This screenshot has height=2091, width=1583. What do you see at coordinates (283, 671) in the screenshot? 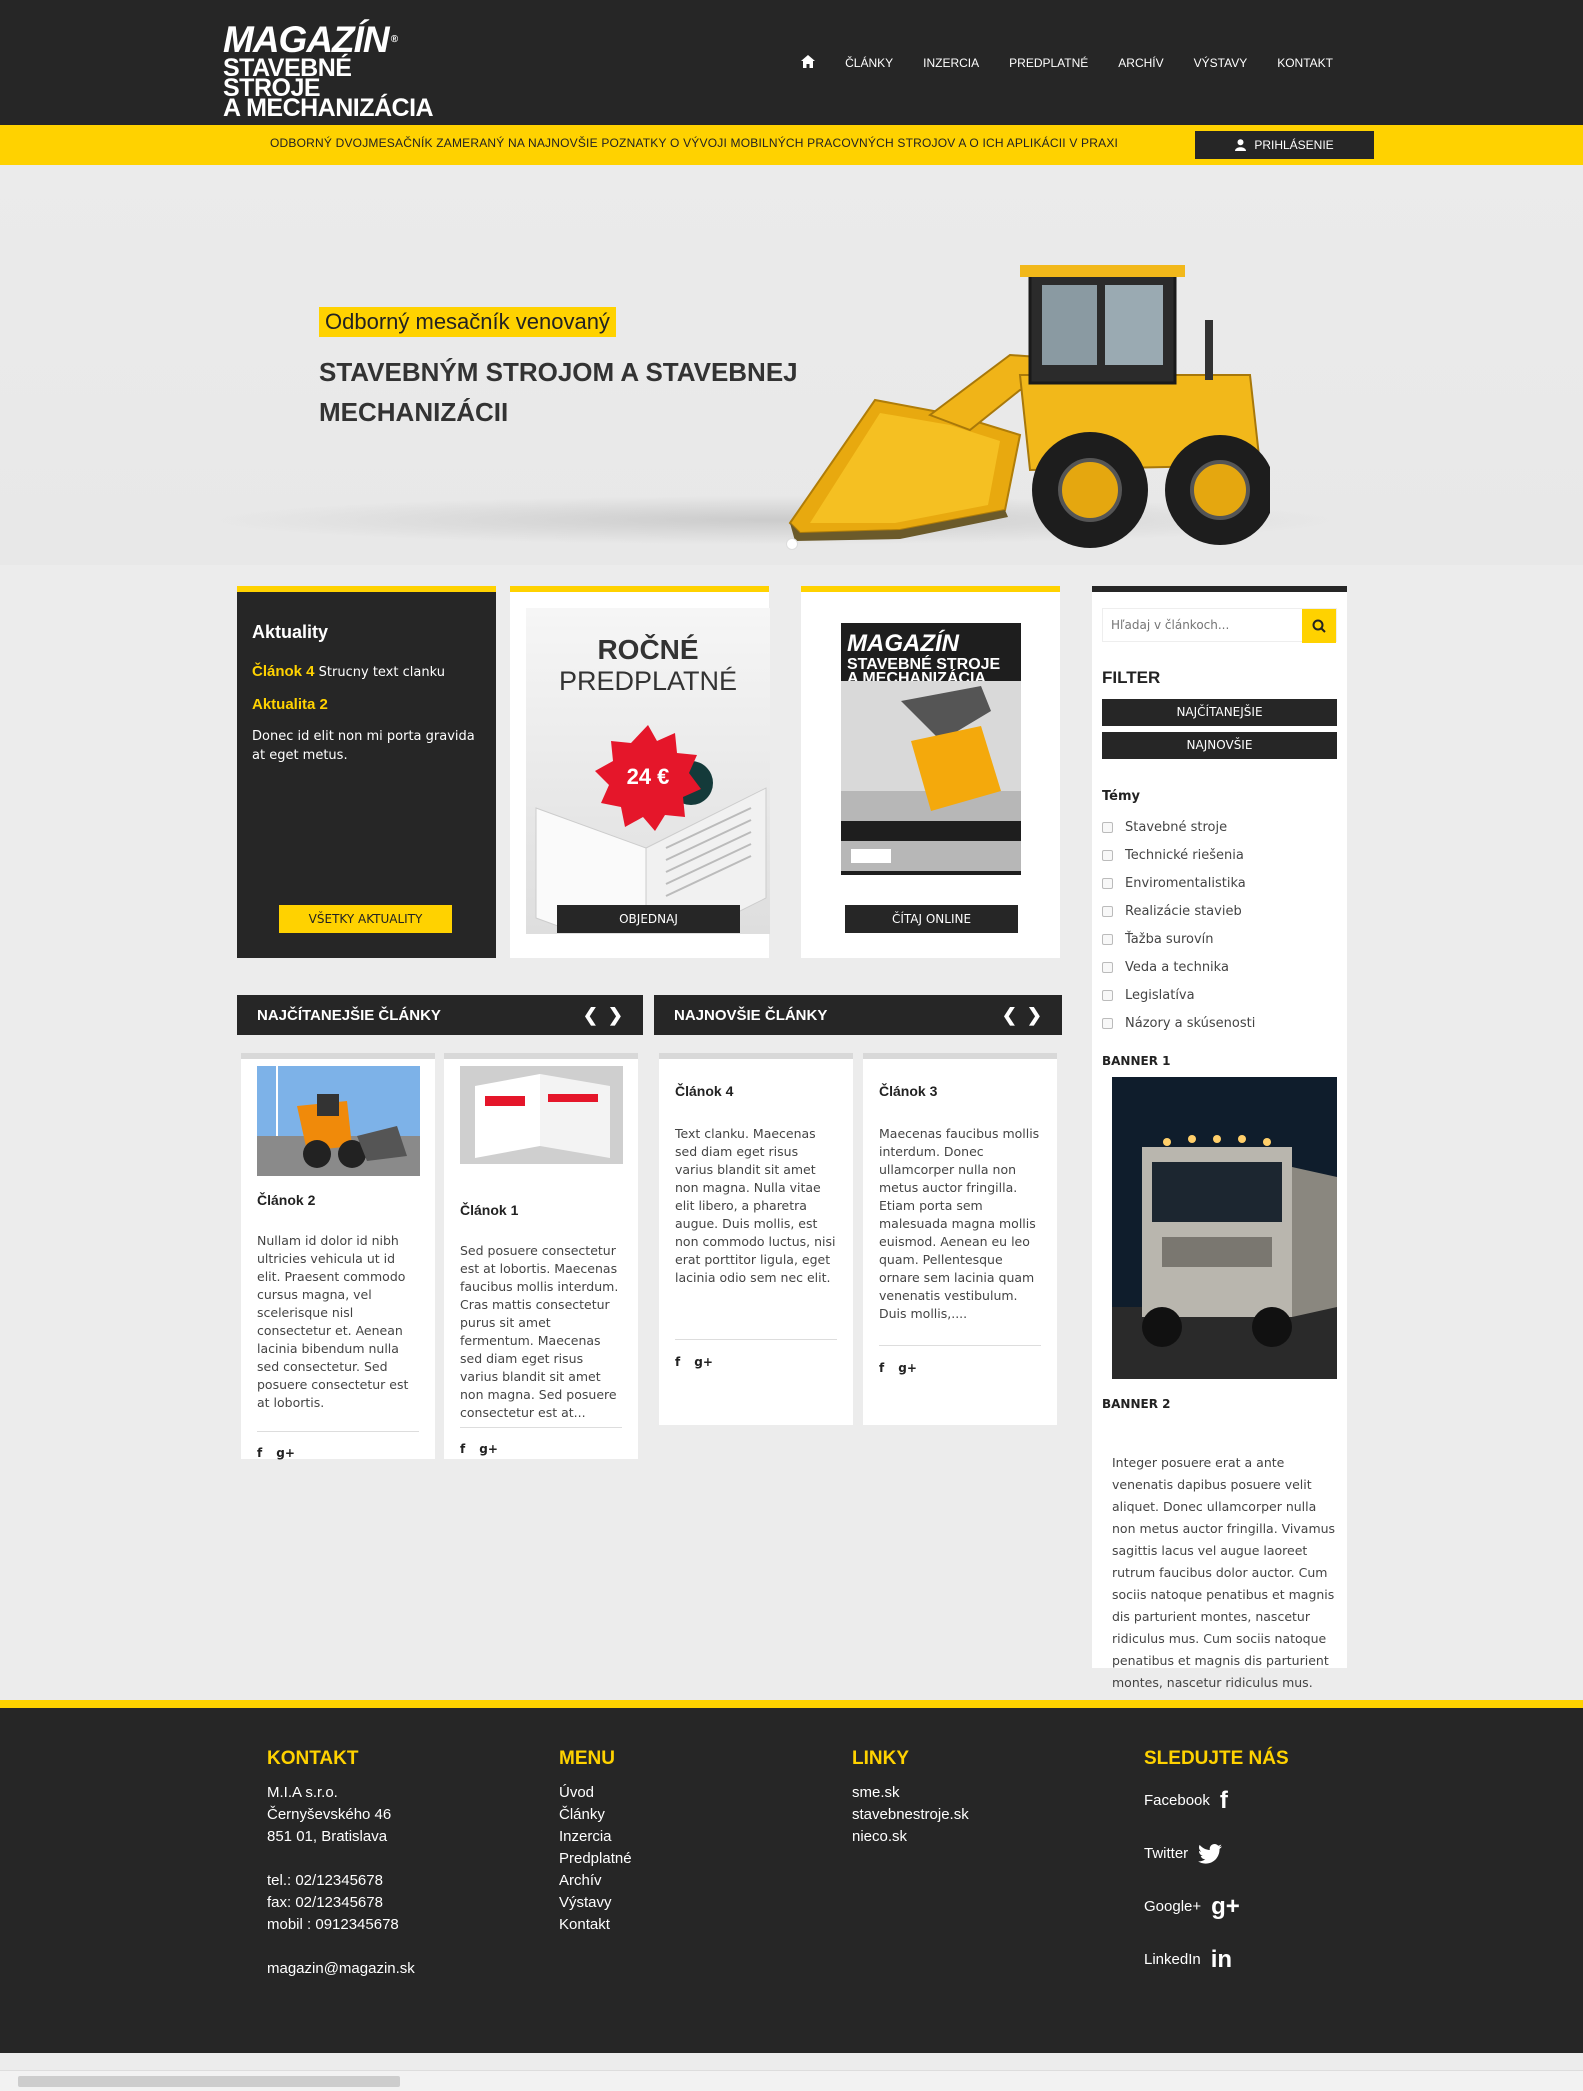
I see `aktuality-item-1-title: Článok 4` at bounding box center [283, 671].